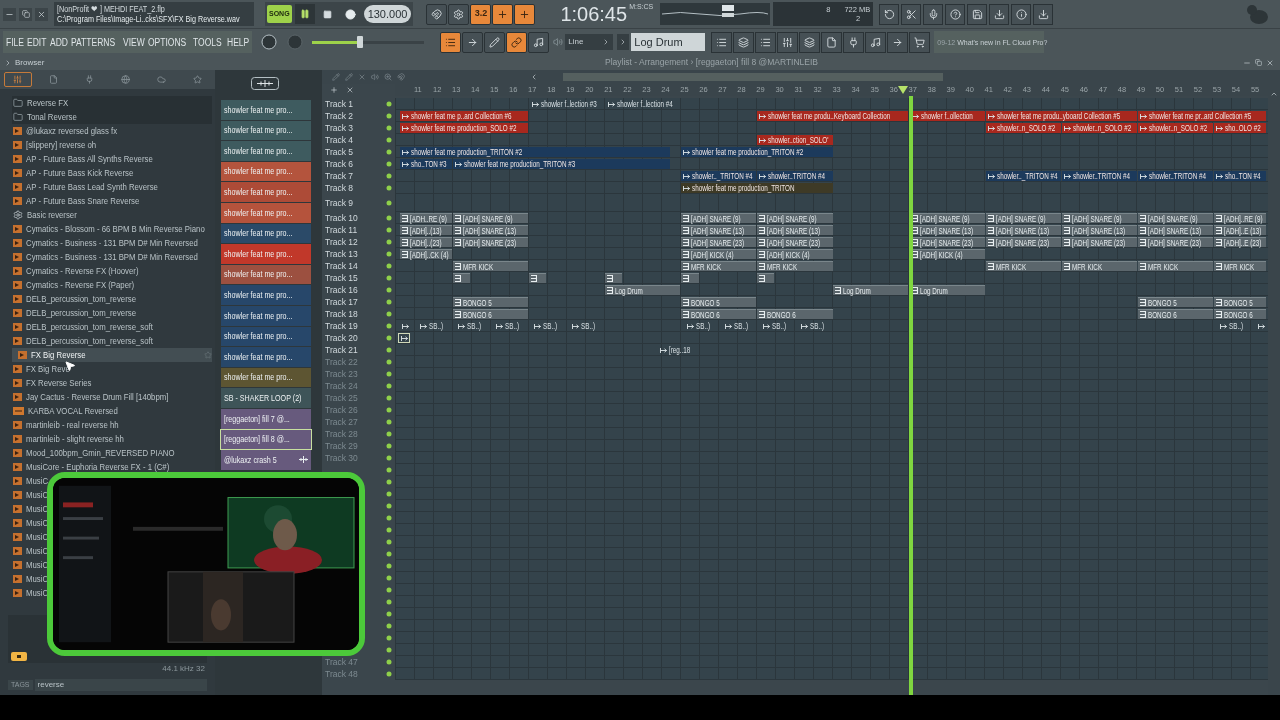 Image resolution: width=1280 pixels, height=720 pixels. Describe the element at coordinates (112, 187) in the screenshot. I see `browser-item: AP - Future Bass Lead Synth Reverse` at that location.